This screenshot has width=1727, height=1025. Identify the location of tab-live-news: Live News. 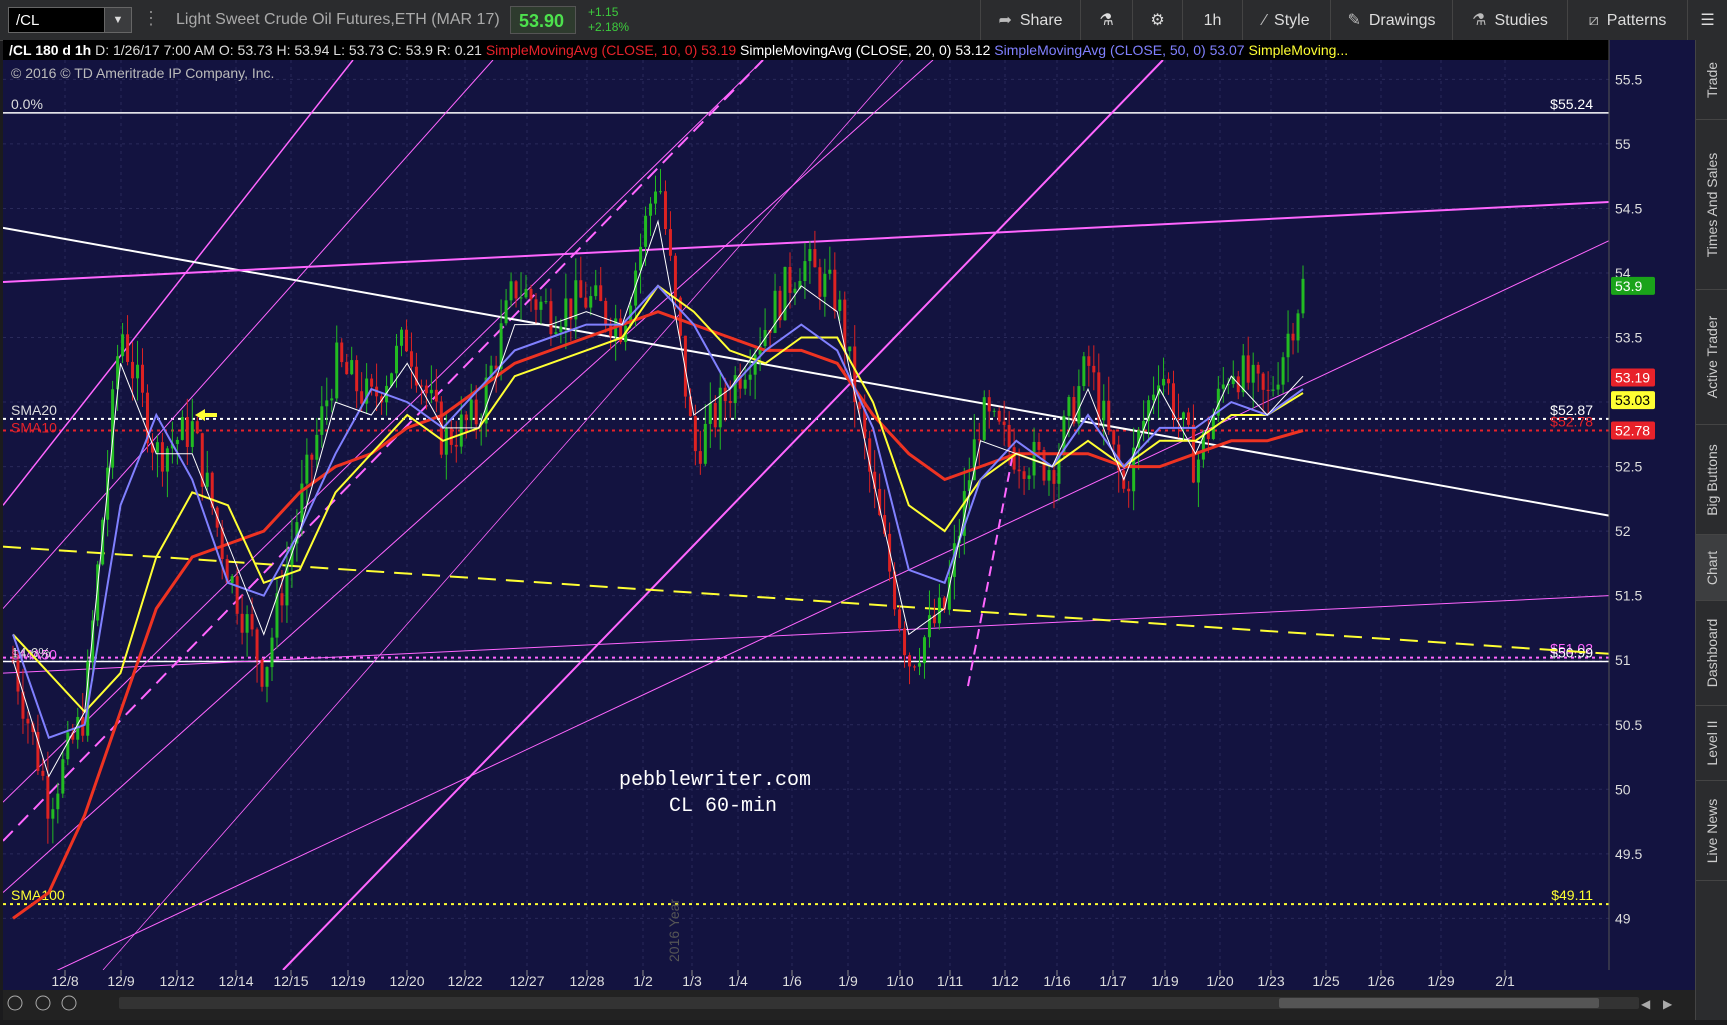
(1711, 831).